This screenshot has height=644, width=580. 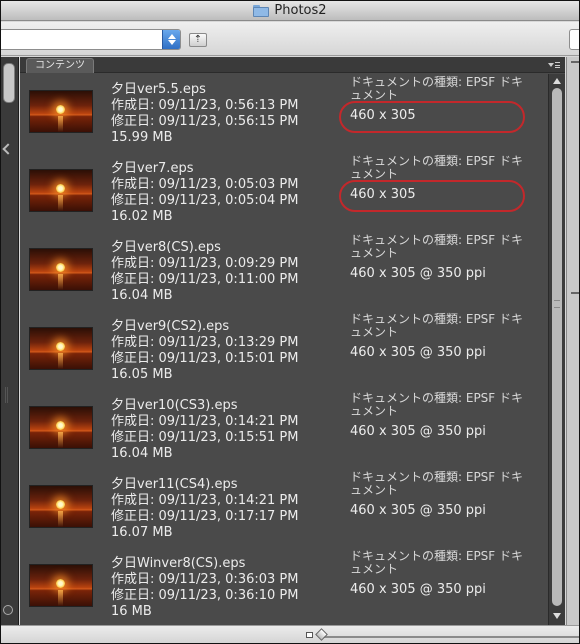 I want to click on thumbnail-size-slider, so click(x=450, y=637).